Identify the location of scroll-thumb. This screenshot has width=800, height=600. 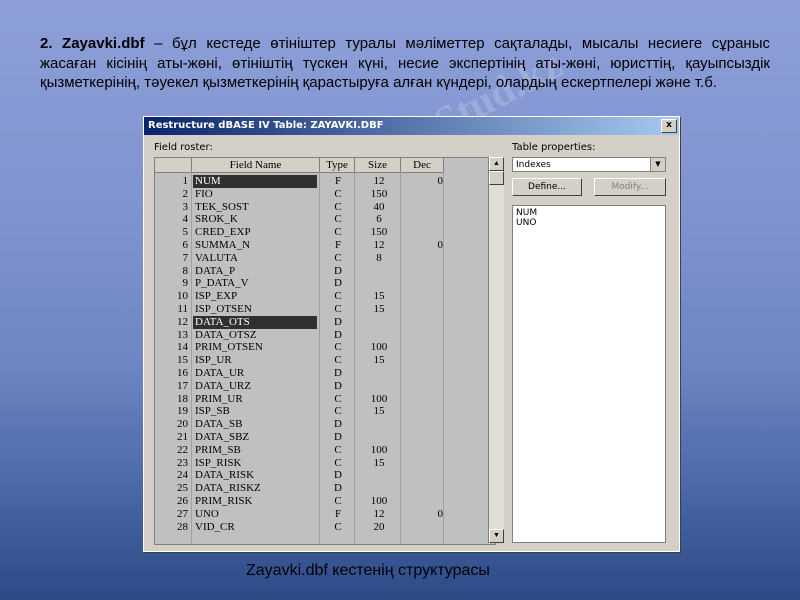
(496, 178).